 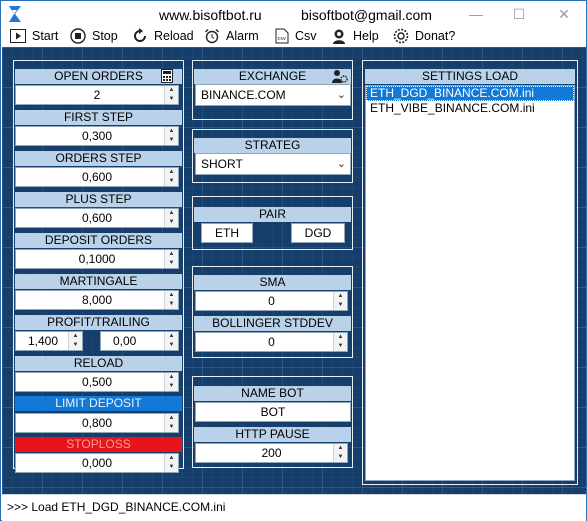 I want to click on menu-stop: Stop, so click(x=94, y=36).